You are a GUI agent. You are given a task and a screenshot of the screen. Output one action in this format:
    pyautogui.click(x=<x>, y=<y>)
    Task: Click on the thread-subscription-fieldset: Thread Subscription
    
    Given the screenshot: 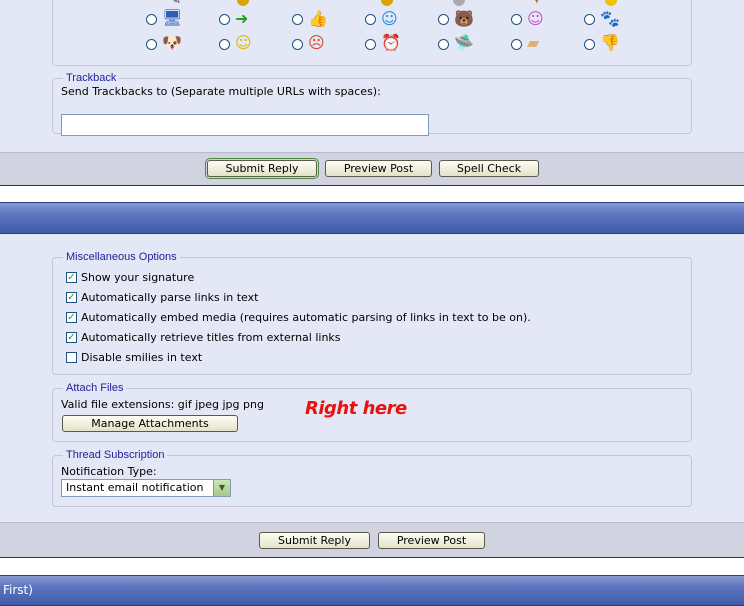 What is the action you would take?
    pyautogui.click(x=372, y=478)
    